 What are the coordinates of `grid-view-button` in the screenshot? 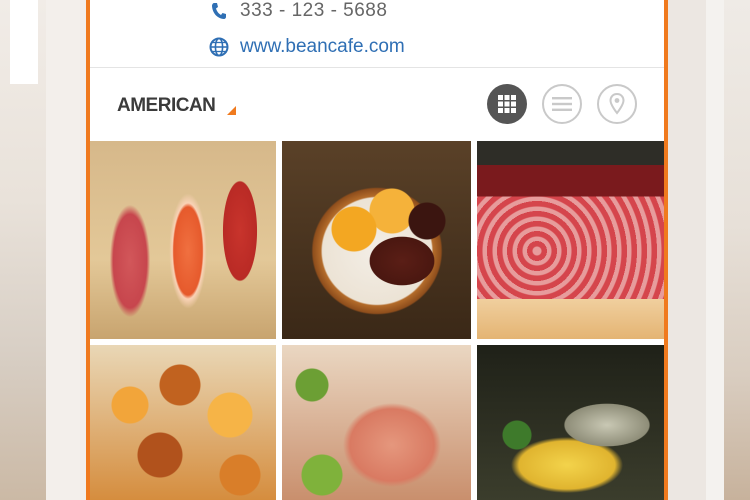 It's located at (507, 104).